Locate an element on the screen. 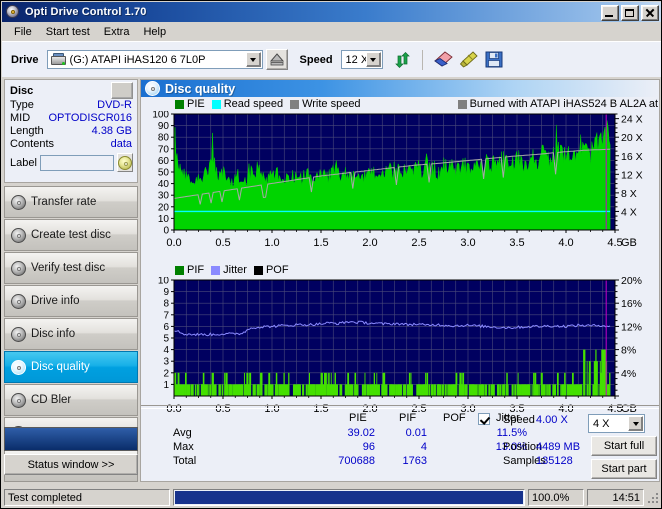  sidebar-item-label: Create test disc is located at coordinates (71, 235).